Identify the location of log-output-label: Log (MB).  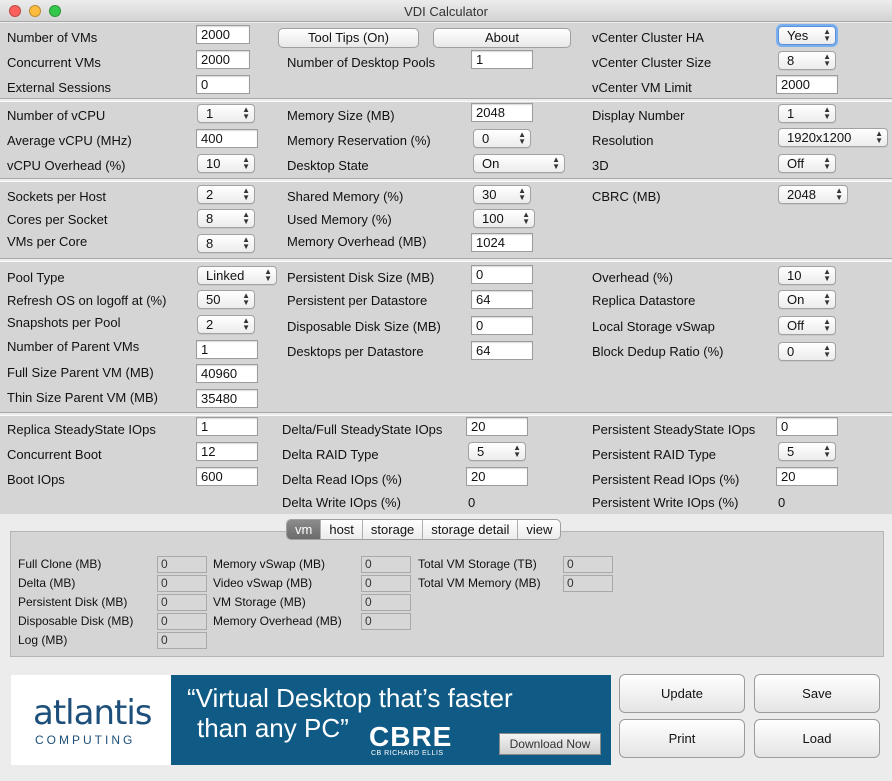
(43, 640).